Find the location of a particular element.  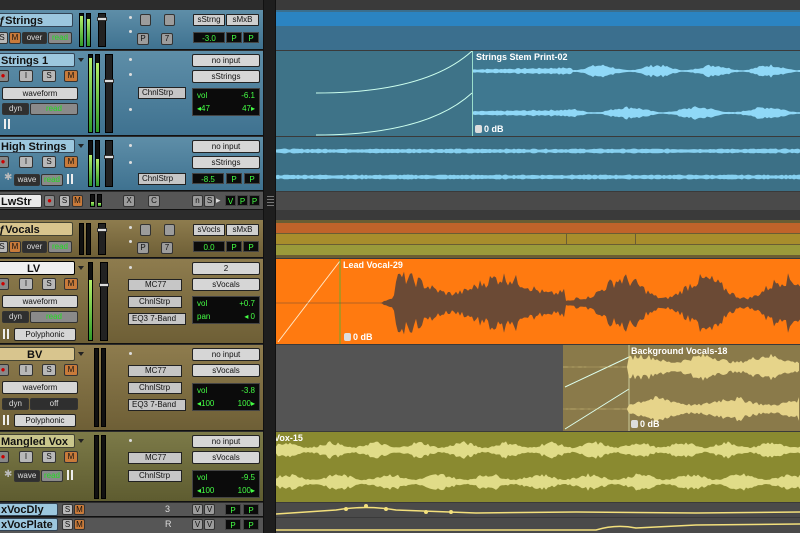

insert-eq3-7-band: EQ3 7-Band is located at coordinates (157, 319).